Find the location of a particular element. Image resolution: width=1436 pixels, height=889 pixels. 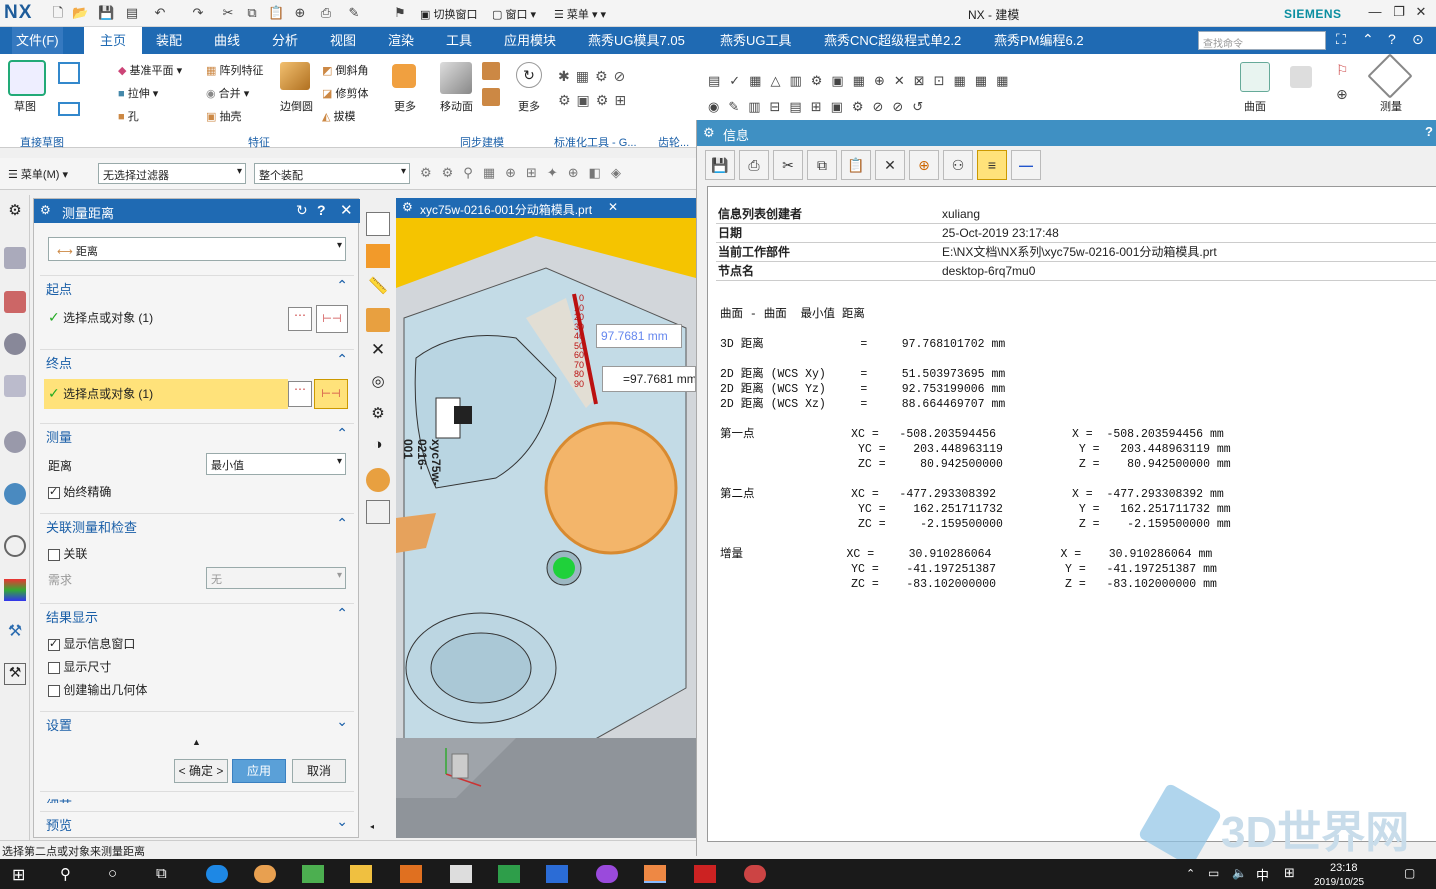

minimize-button: — is located at coordinates (1375, 13).